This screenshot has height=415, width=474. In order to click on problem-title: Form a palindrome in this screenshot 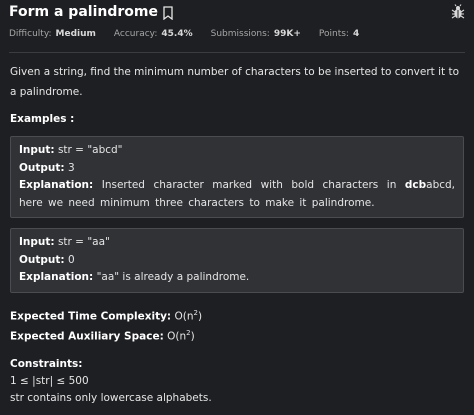, I will do `click(83, 12)`.